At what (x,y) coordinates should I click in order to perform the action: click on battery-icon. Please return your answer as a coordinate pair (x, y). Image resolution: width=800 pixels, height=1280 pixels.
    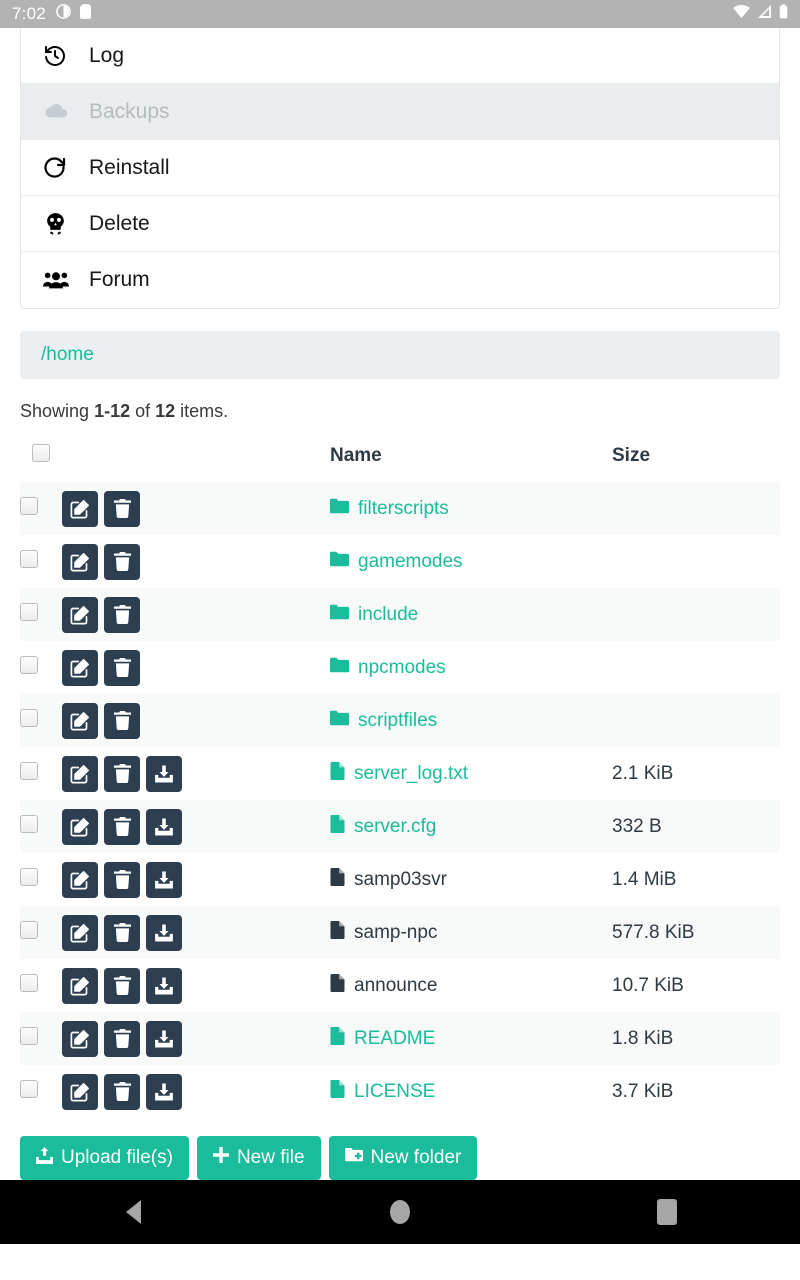
    Looking at the image, I should click on (783, 14).